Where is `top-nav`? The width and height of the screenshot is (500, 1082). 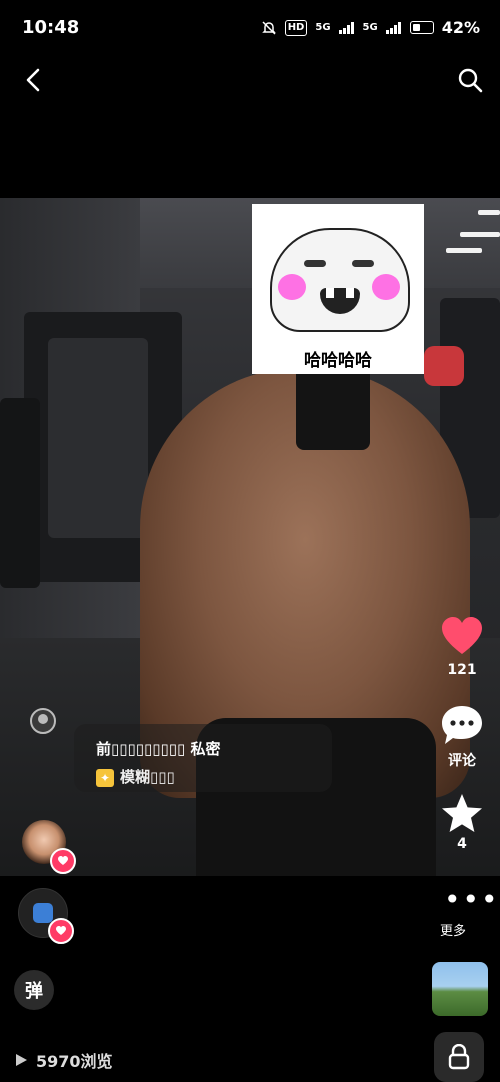 top-nav is located at coordinates (250, 81).